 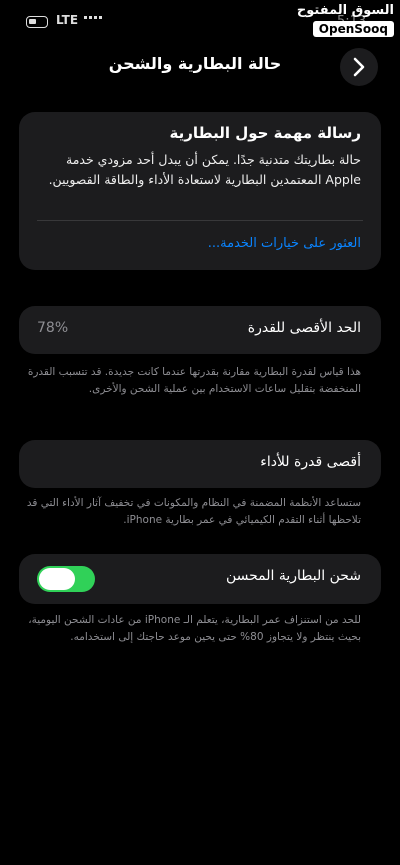 What do you see at coordinates (304, 328) in the screenshot?
I see `maximum-capacity-label: الحد الأقصى للقدرة` at bounding box center [304, 328].